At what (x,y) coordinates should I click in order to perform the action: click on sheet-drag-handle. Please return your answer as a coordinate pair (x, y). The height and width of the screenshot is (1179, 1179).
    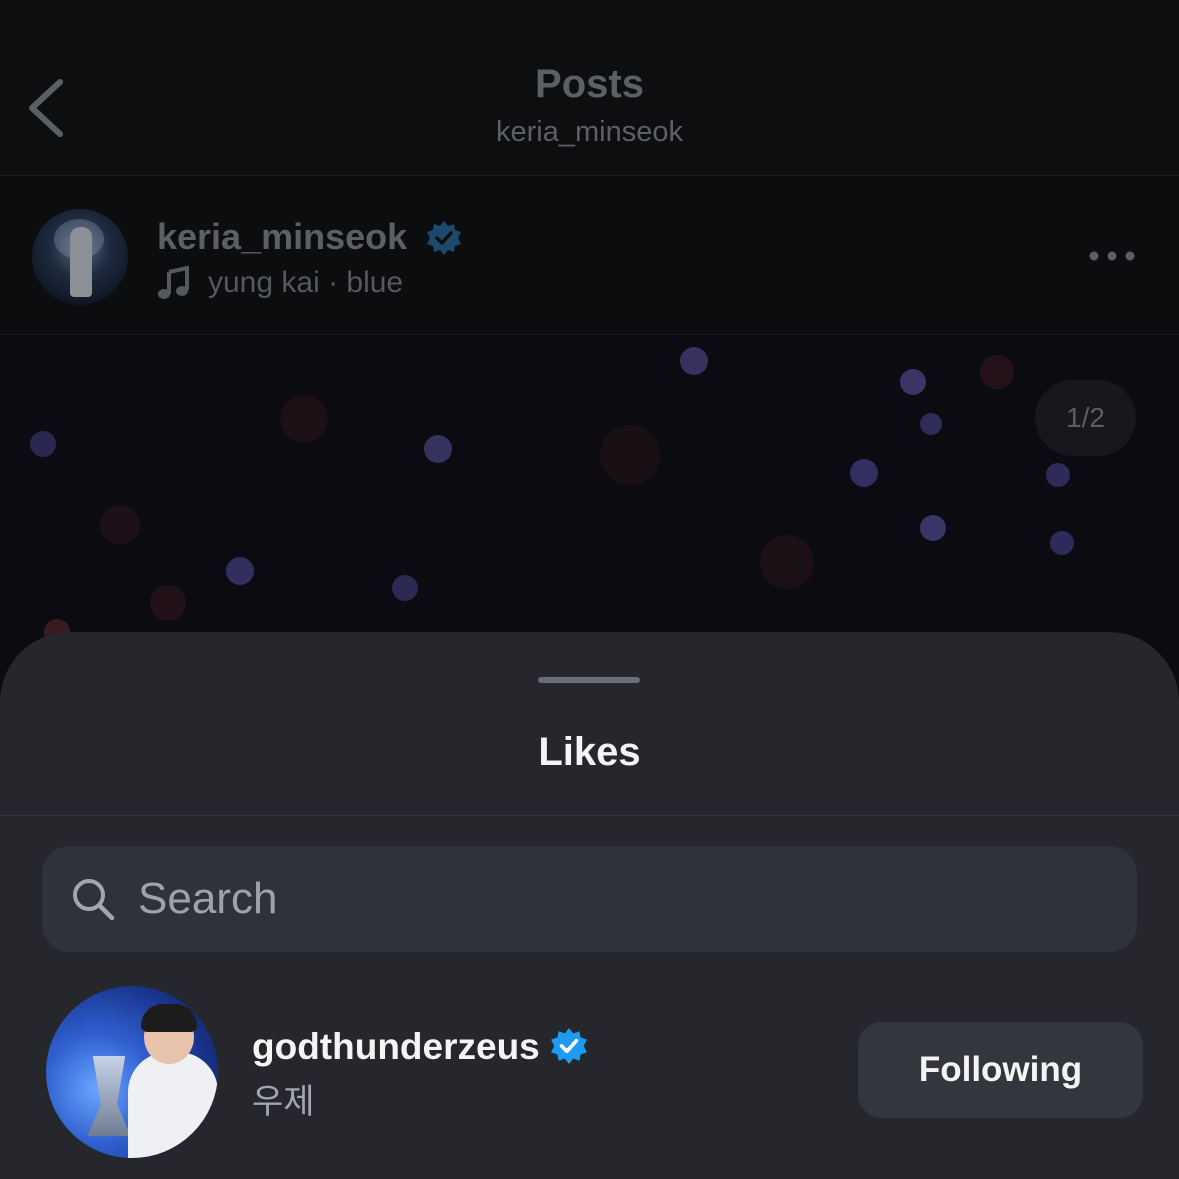
    Looking at the image, I should click on (589, 680).